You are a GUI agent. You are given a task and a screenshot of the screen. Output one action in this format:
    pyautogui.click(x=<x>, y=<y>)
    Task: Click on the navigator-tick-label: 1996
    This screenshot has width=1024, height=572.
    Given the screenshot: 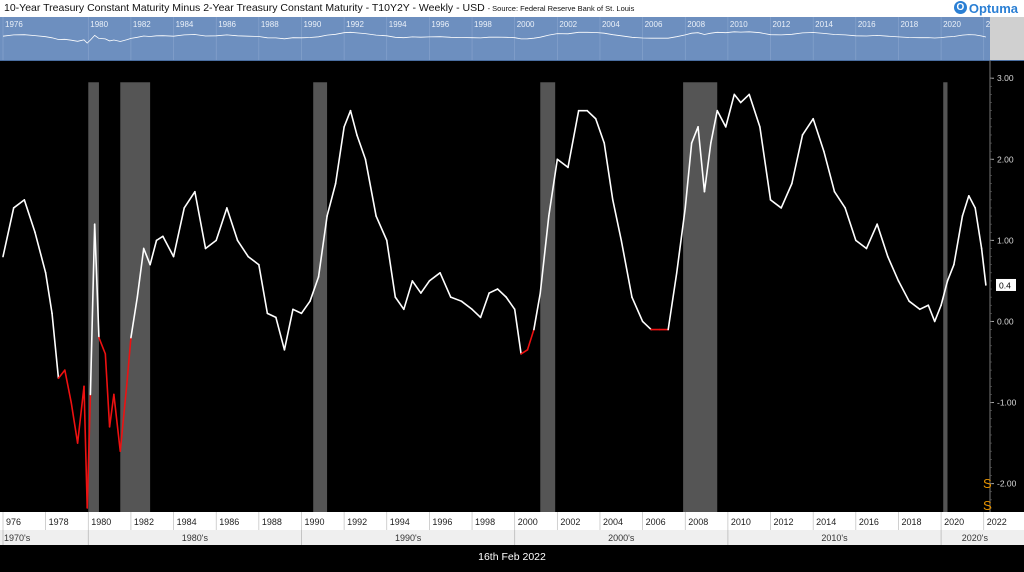 What is the action you would take?
    pyautogui.click(x=440, y=24)
    